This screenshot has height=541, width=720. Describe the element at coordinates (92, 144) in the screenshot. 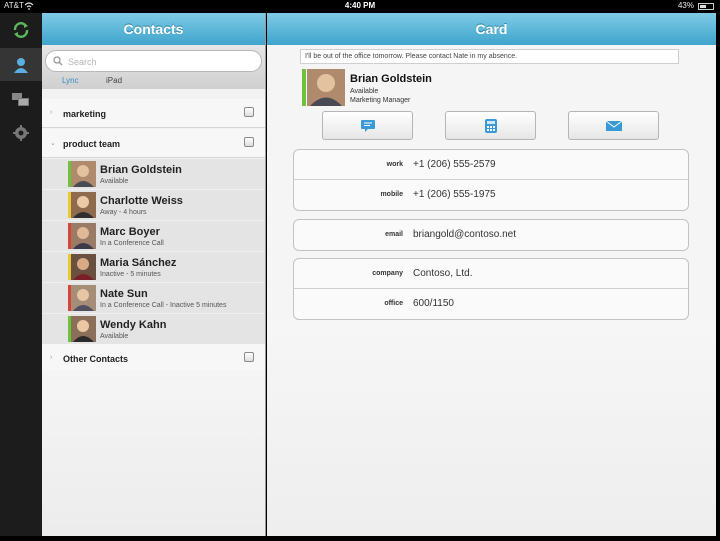

I see `group-label: product team` at that location.